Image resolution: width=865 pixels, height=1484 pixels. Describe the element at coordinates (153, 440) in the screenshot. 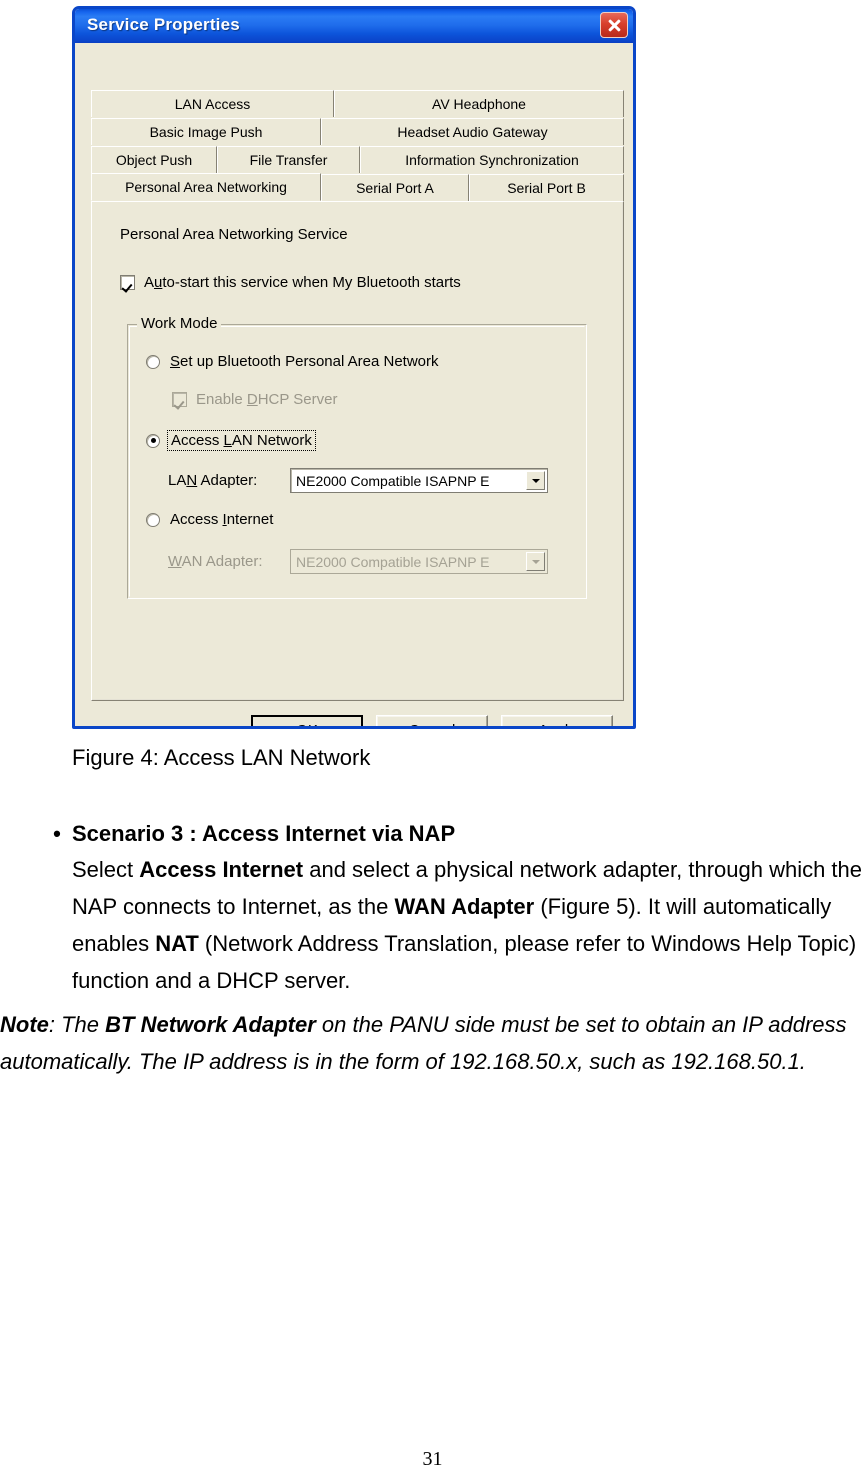

I see `radio-access-lan-network` at that location.